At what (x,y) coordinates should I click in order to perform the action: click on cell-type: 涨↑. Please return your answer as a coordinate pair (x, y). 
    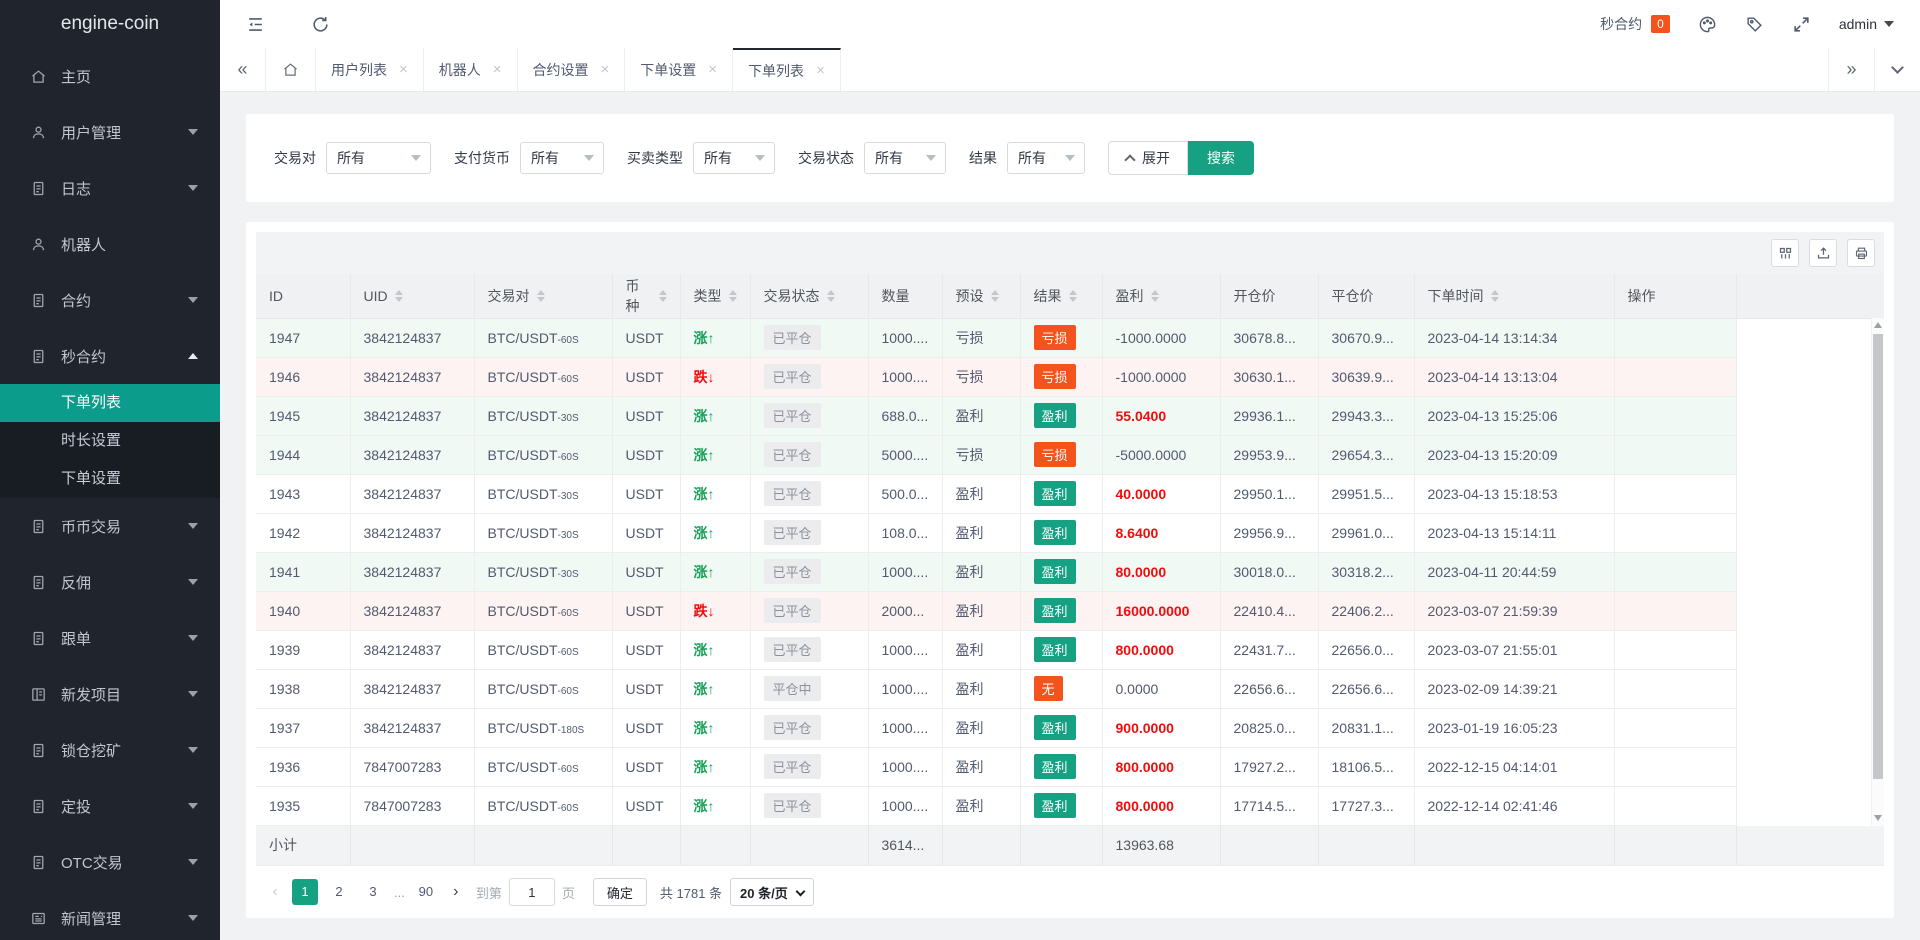
    Looking at the image, I should click on (715, 416).